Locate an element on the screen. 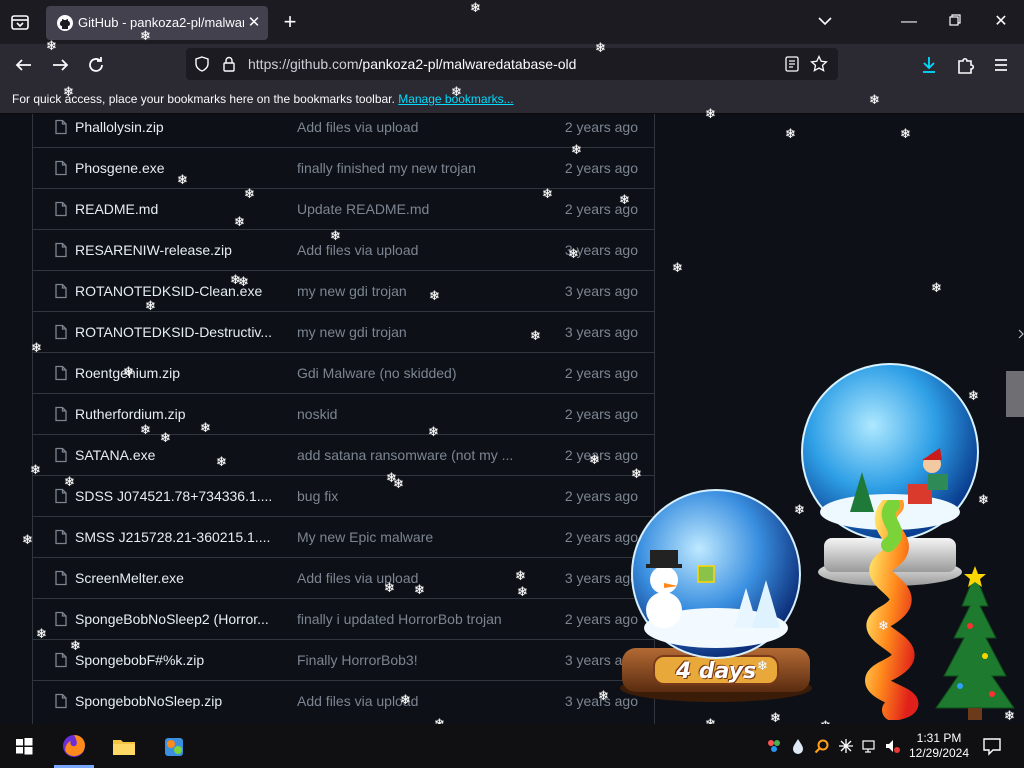 This screenshot has width=1024, height=768. system-clock: 1:31 PM 12/29/2024 is located at coordinates (939, 746).